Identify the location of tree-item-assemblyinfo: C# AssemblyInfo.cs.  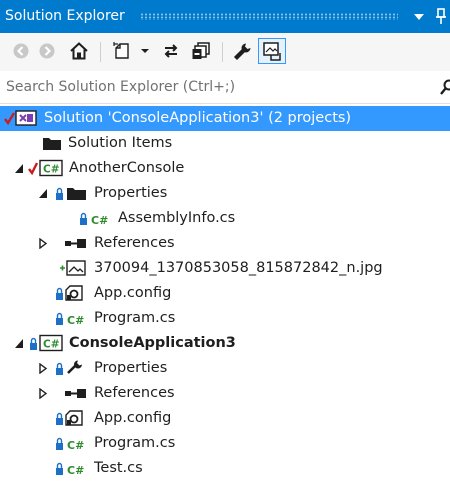
(225, 218).